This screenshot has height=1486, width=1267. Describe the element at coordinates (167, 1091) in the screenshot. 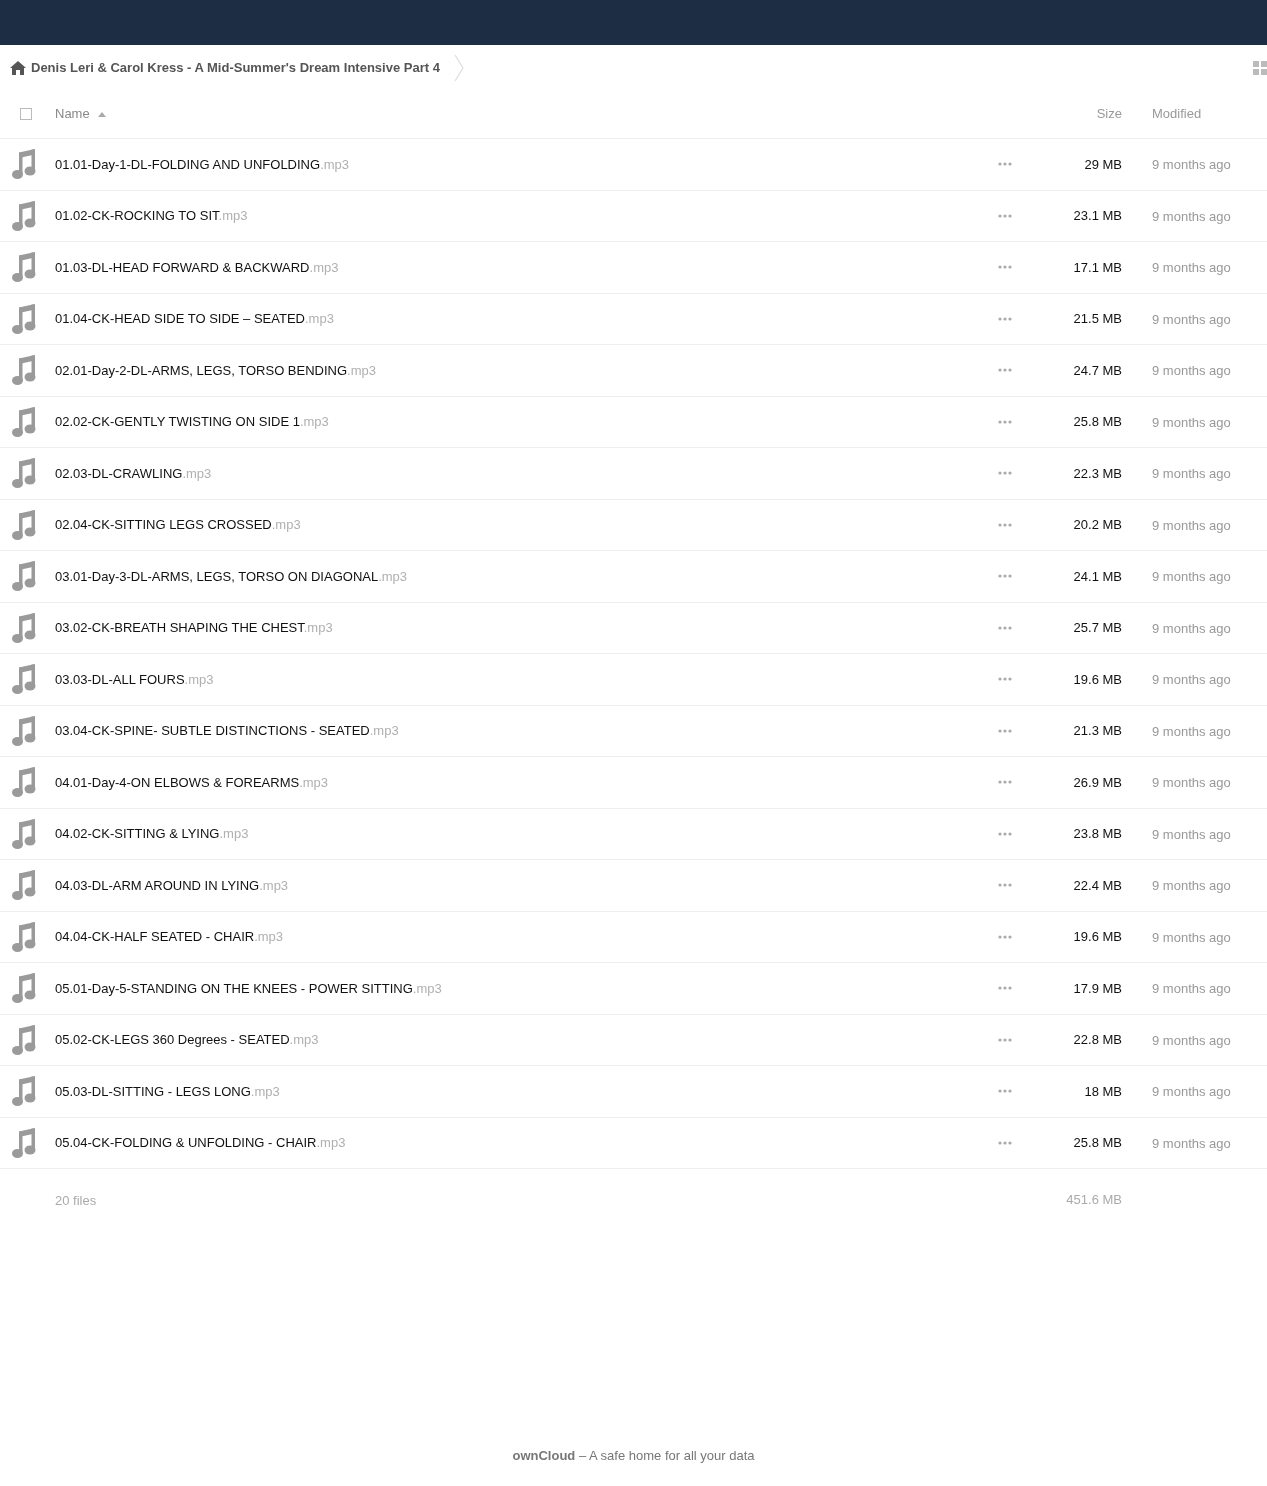

I see `file-name: 05.03-DL-SITTING - LEGS LONG.mp3` at that location.